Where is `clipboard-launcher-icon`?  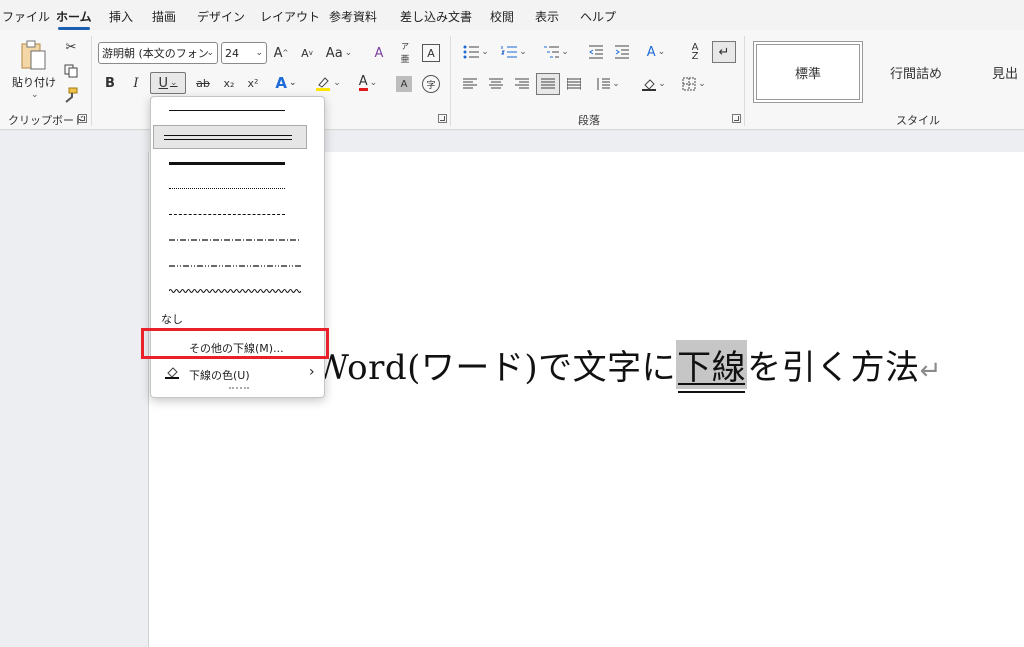
clipboard-launcher-icon is located at coordinates (82, 118).